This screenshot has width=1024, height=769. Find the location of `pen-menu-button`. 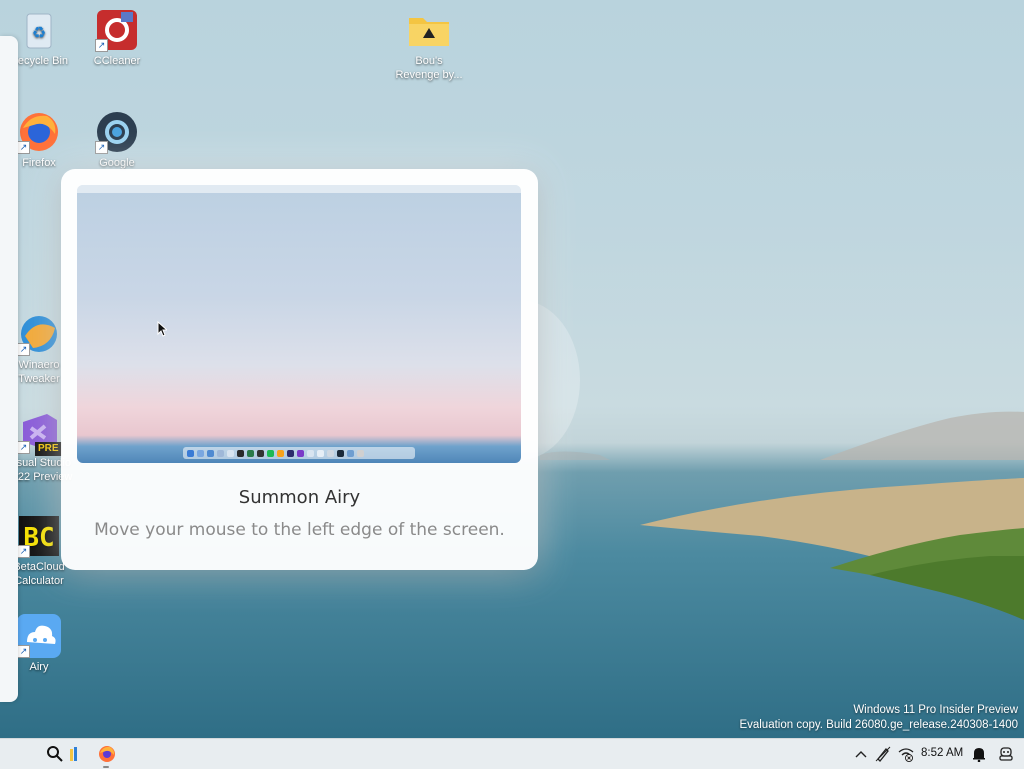

pen-menu-button is located at coordinates (883, 754).